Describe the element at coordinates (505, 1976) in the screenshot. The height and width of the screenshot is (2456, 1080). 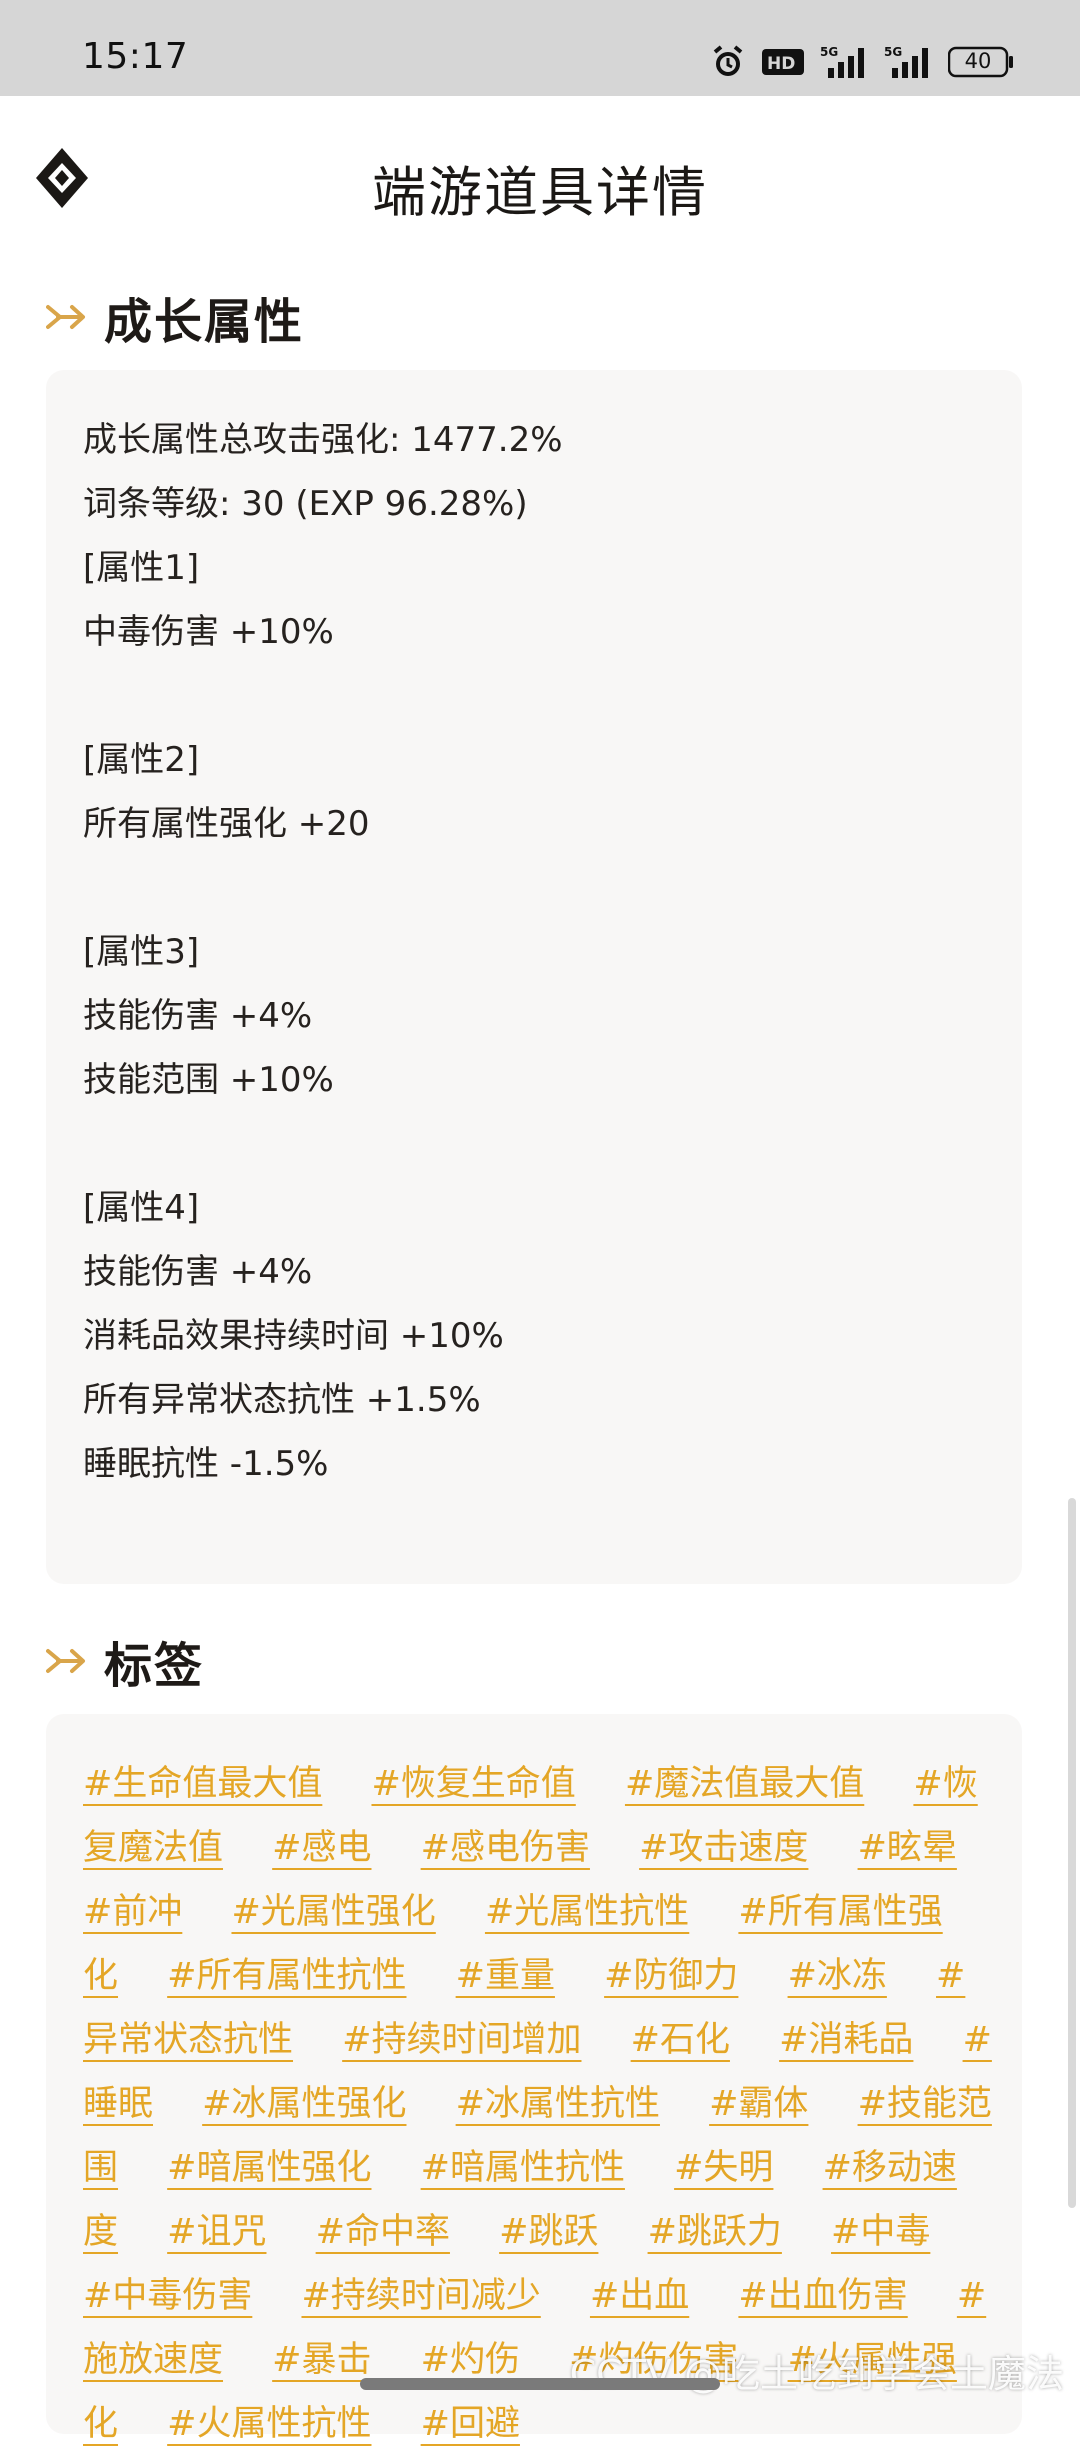
I see `tag-link: #重量` at that location.